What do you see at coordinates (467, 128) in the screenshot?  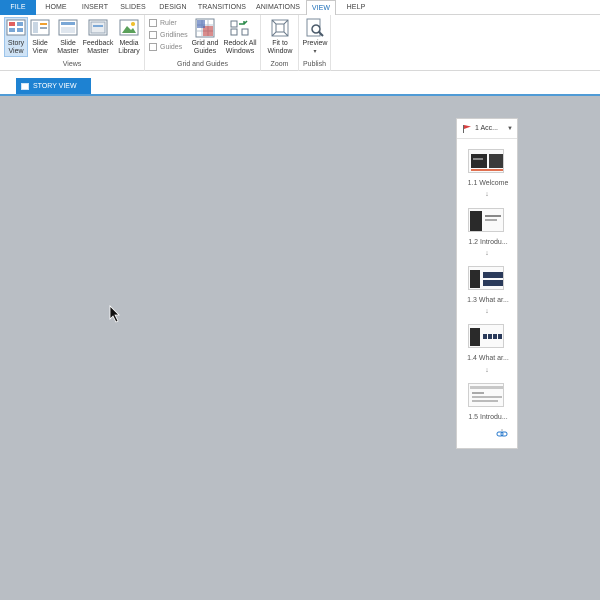 I see `starting-scene-flag-icon` at bounding box center [467, 128].